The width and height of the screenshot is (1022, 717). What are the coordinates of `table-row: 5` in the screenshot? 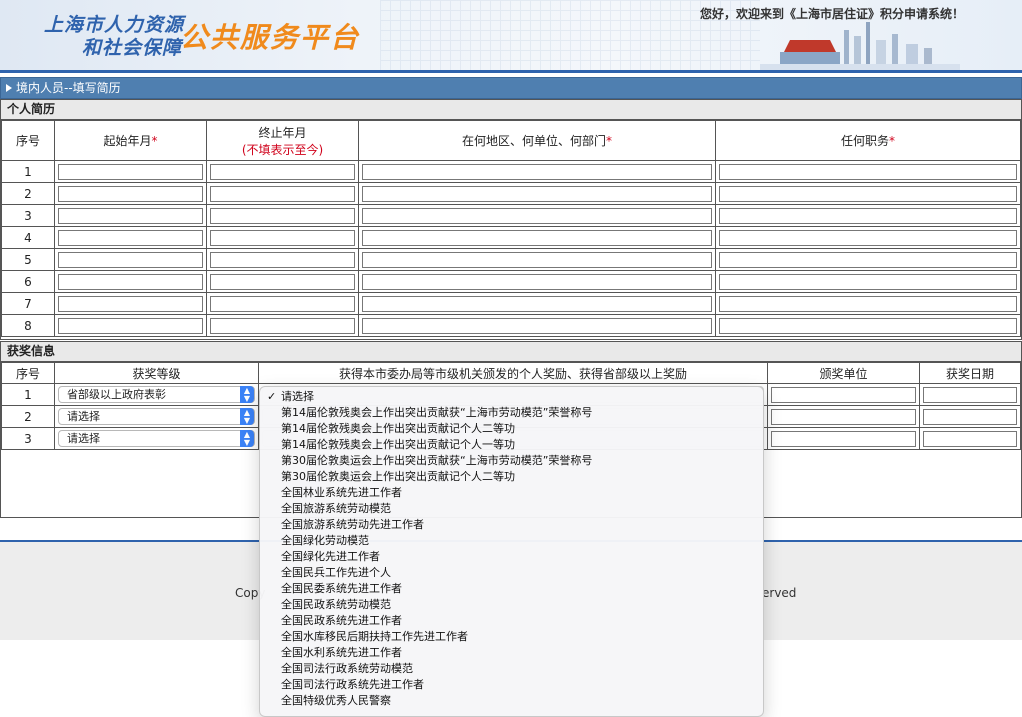 It's located at (511, 259).